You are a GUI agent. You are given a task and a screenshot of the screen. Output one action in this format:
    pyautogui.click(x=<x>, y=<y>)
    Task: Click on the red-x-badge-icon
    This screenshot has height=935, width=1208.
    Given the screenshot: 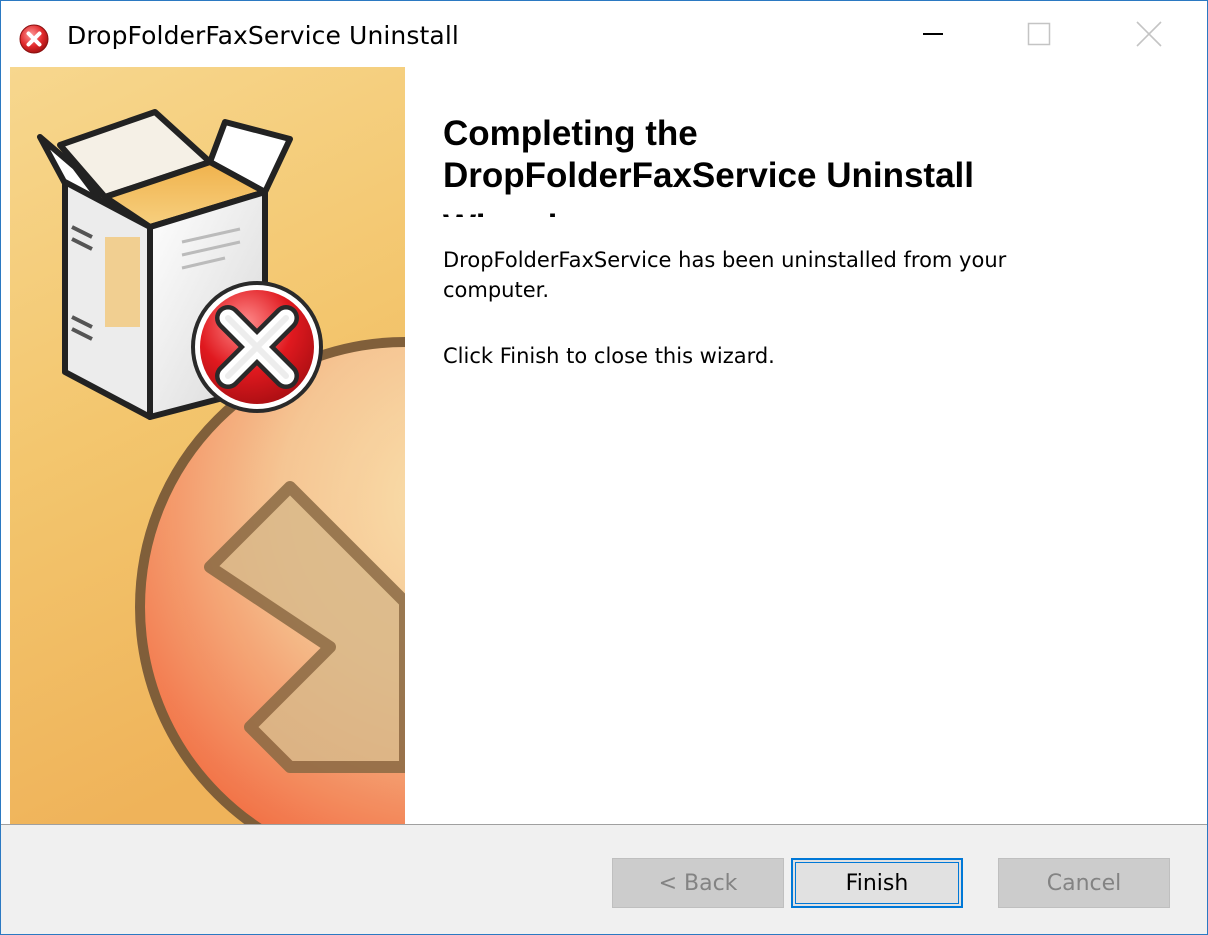 What is the action you would take?
    pyautogui.click(x=257, y=347)
    